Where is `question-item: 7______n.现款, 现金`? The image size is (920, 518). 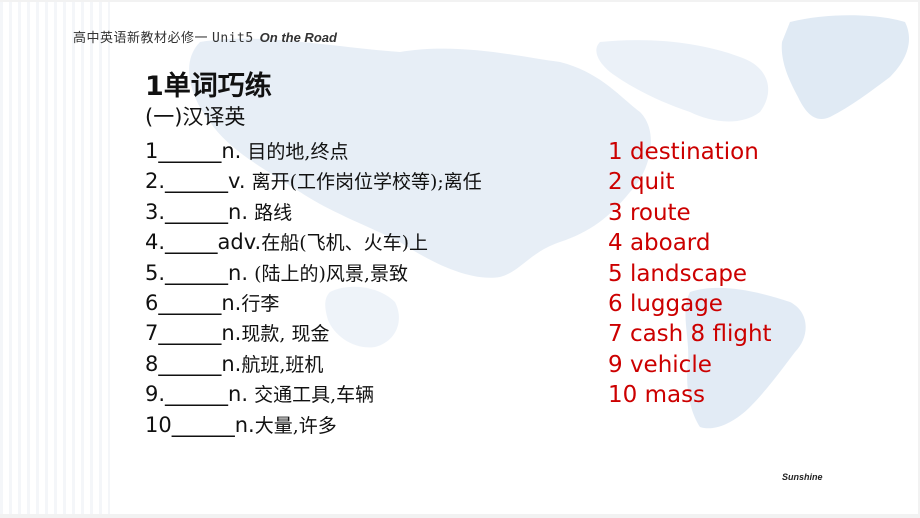 question-item: 7______n.现款, 现金 is located at coordinates (313, 333).